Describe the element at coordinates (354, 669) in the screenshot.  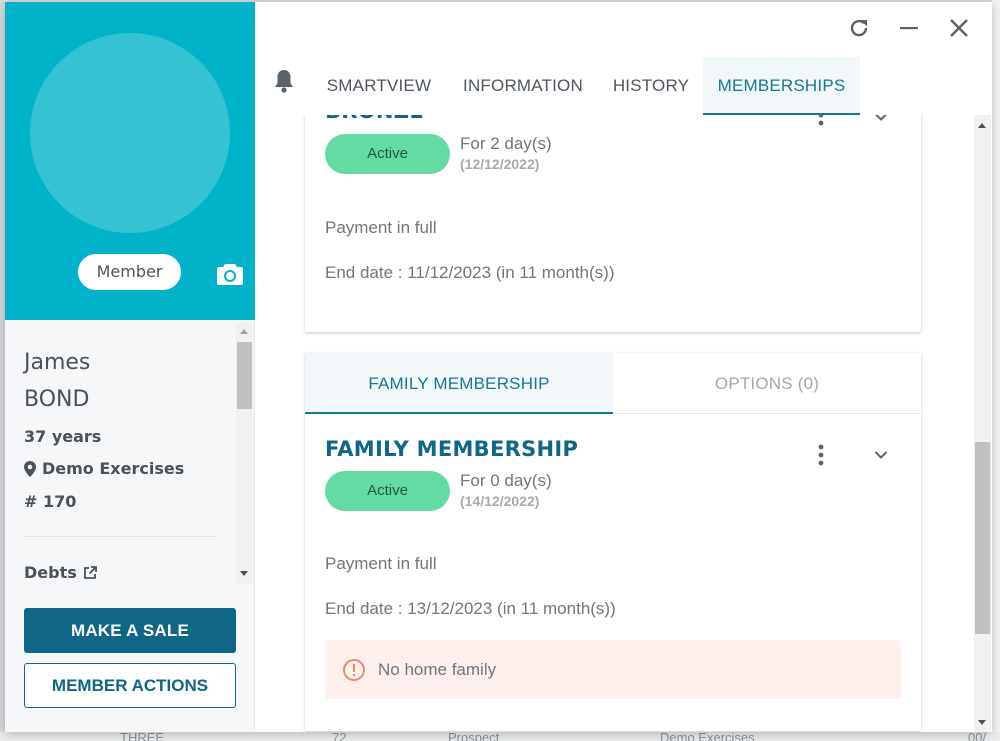
I see `warning-circle-icon` at that location.